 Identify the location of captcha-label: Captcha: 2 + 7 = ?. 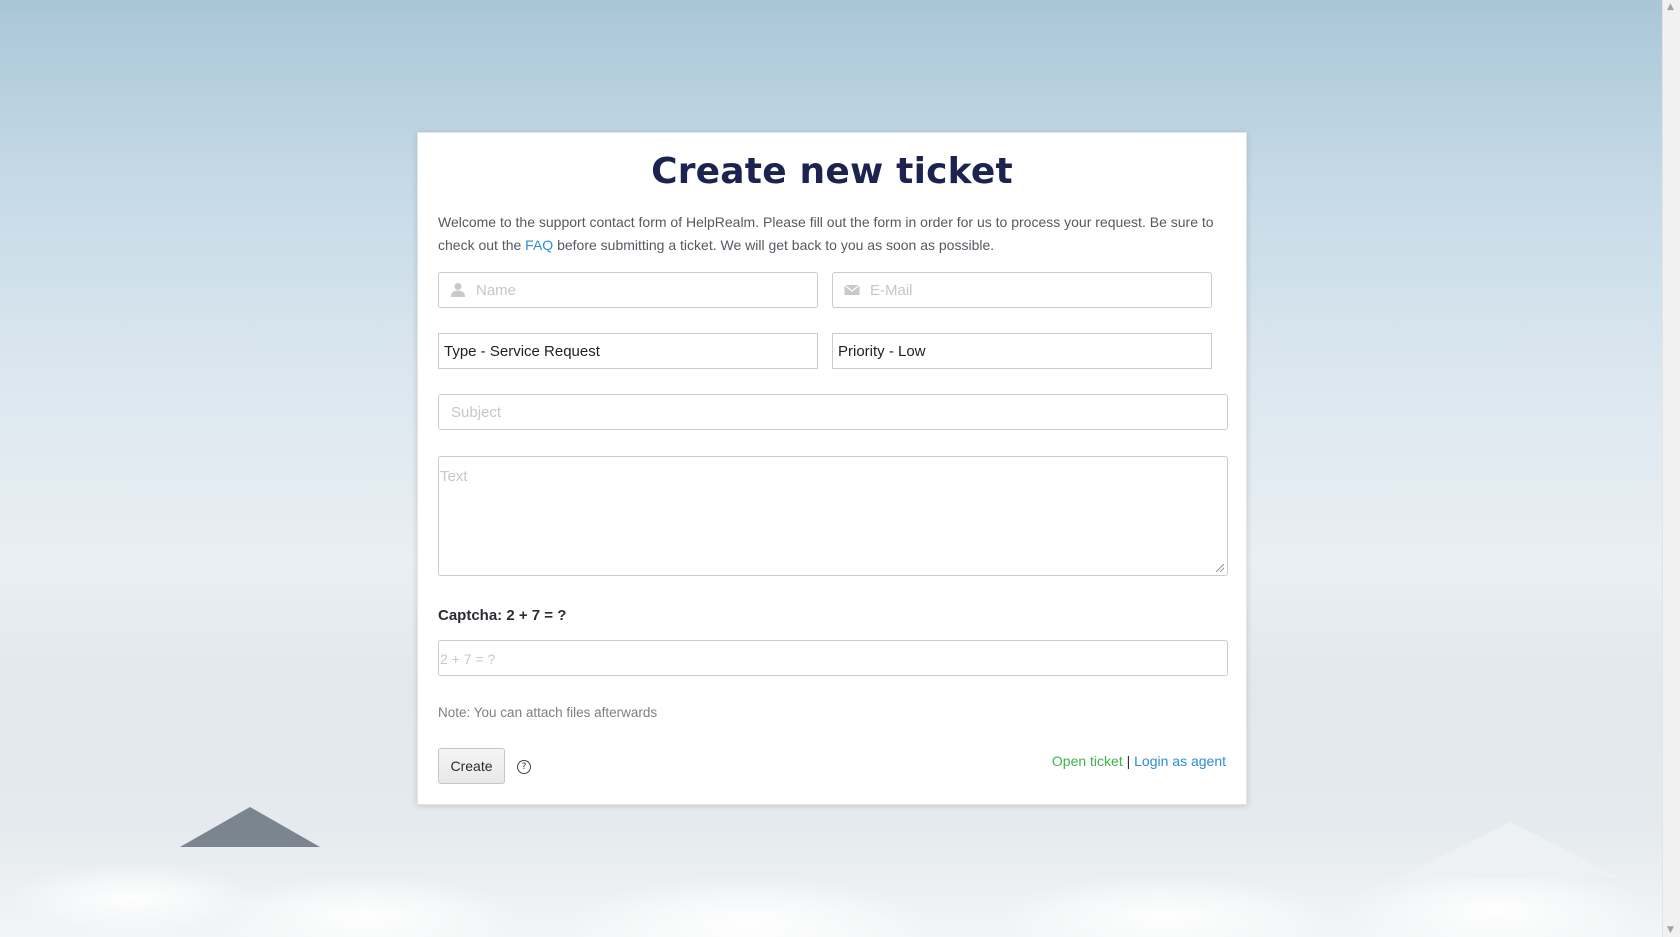
(502, 615).